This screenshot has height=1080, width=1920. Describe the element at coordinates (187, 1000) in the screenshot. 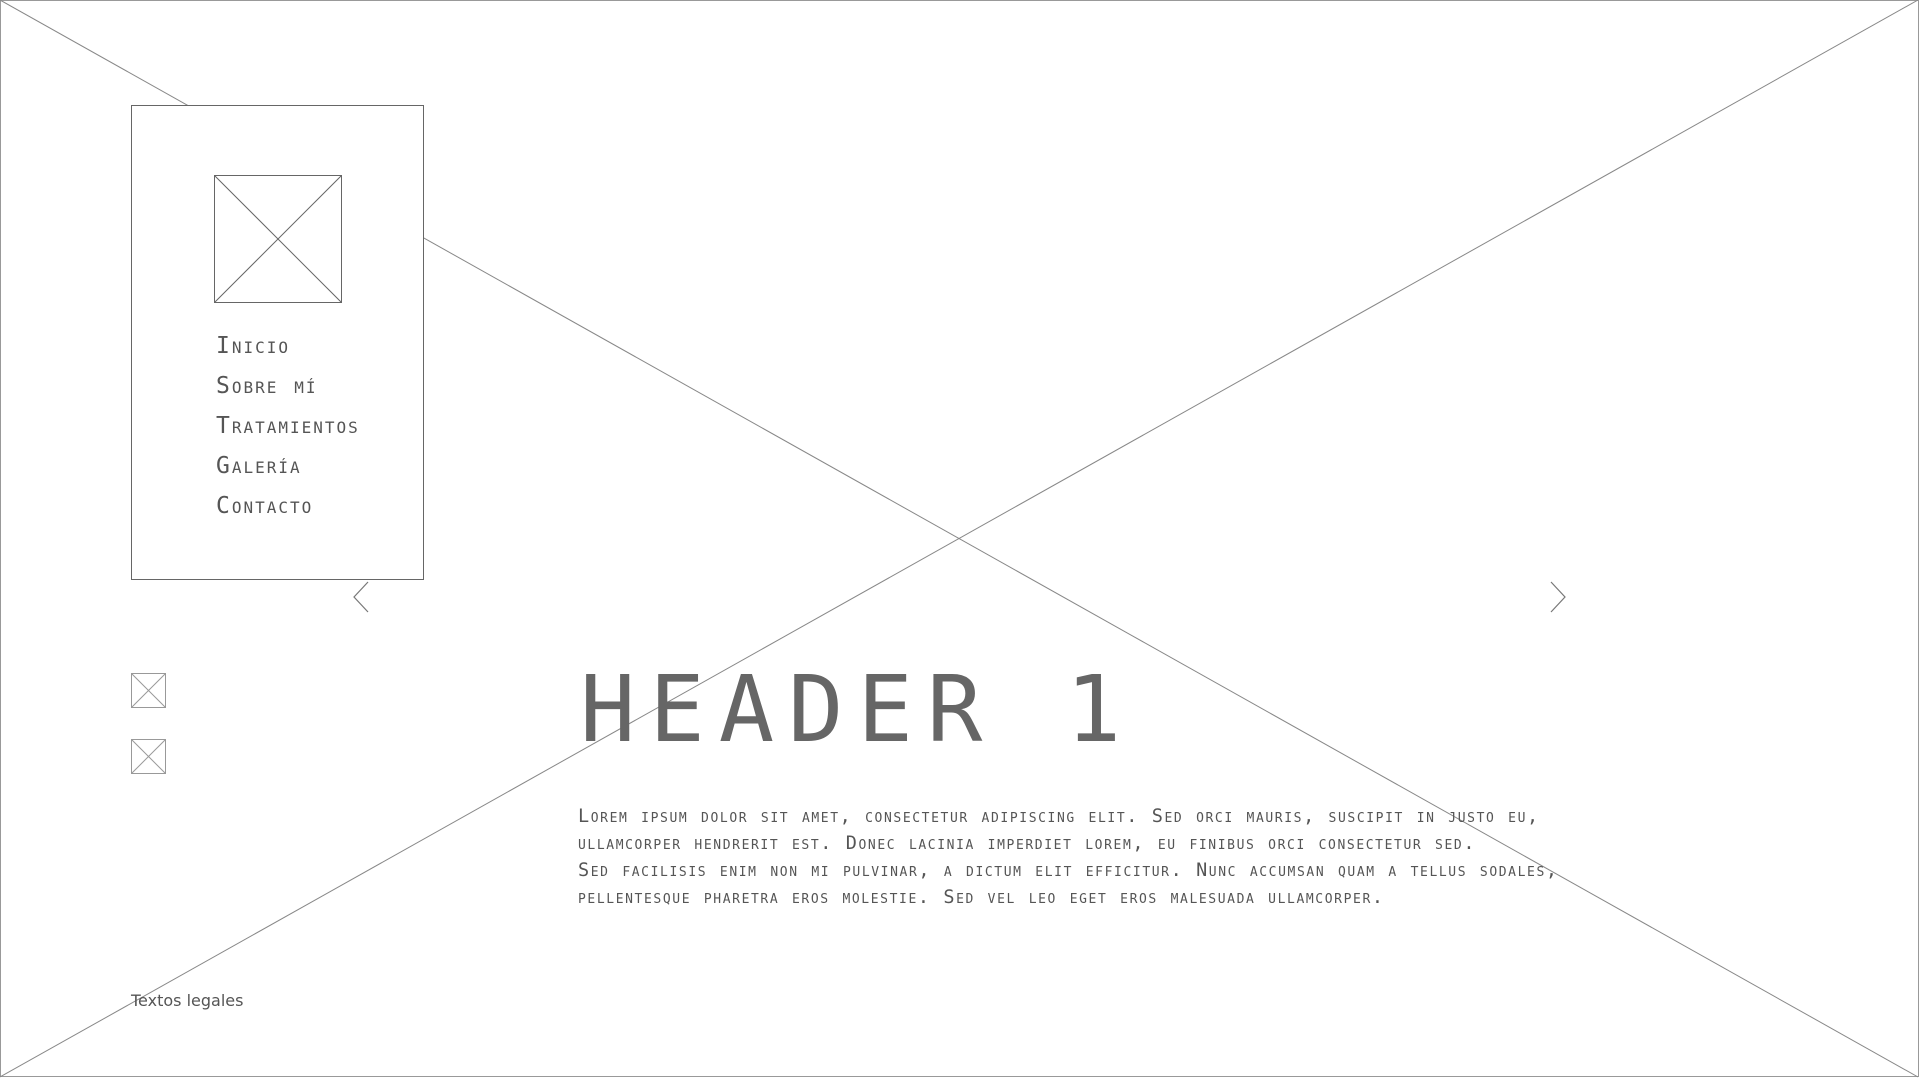

I see `legal-texts-link: Textos legales` at that location.